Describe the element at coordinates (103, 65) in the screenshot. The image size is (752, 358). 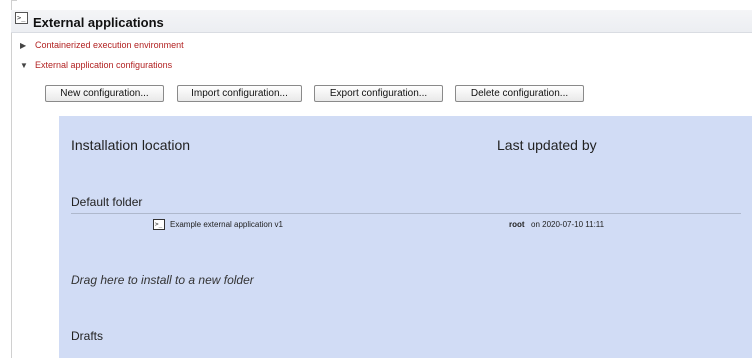
I see `tree-item-label: External application configurations` at that location.